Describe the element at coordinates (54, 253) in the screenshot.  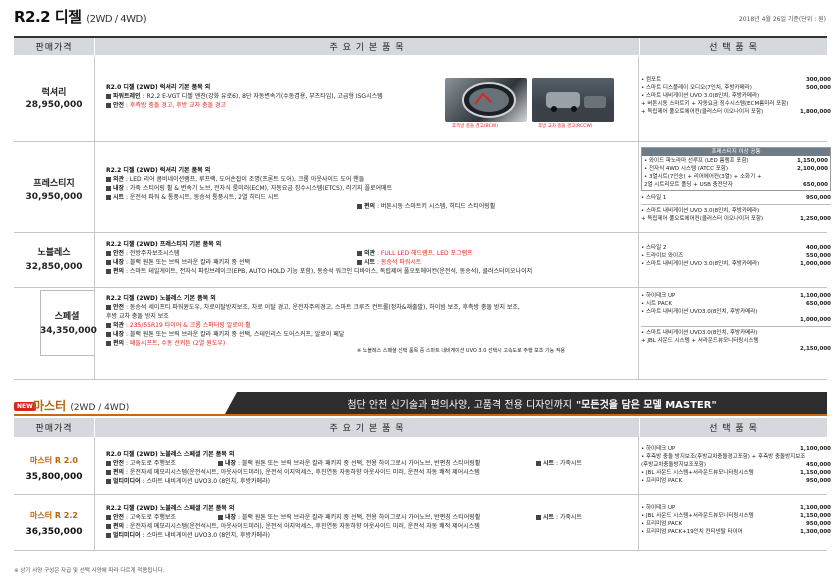
I see `trim-name: 노블레스` at that location.